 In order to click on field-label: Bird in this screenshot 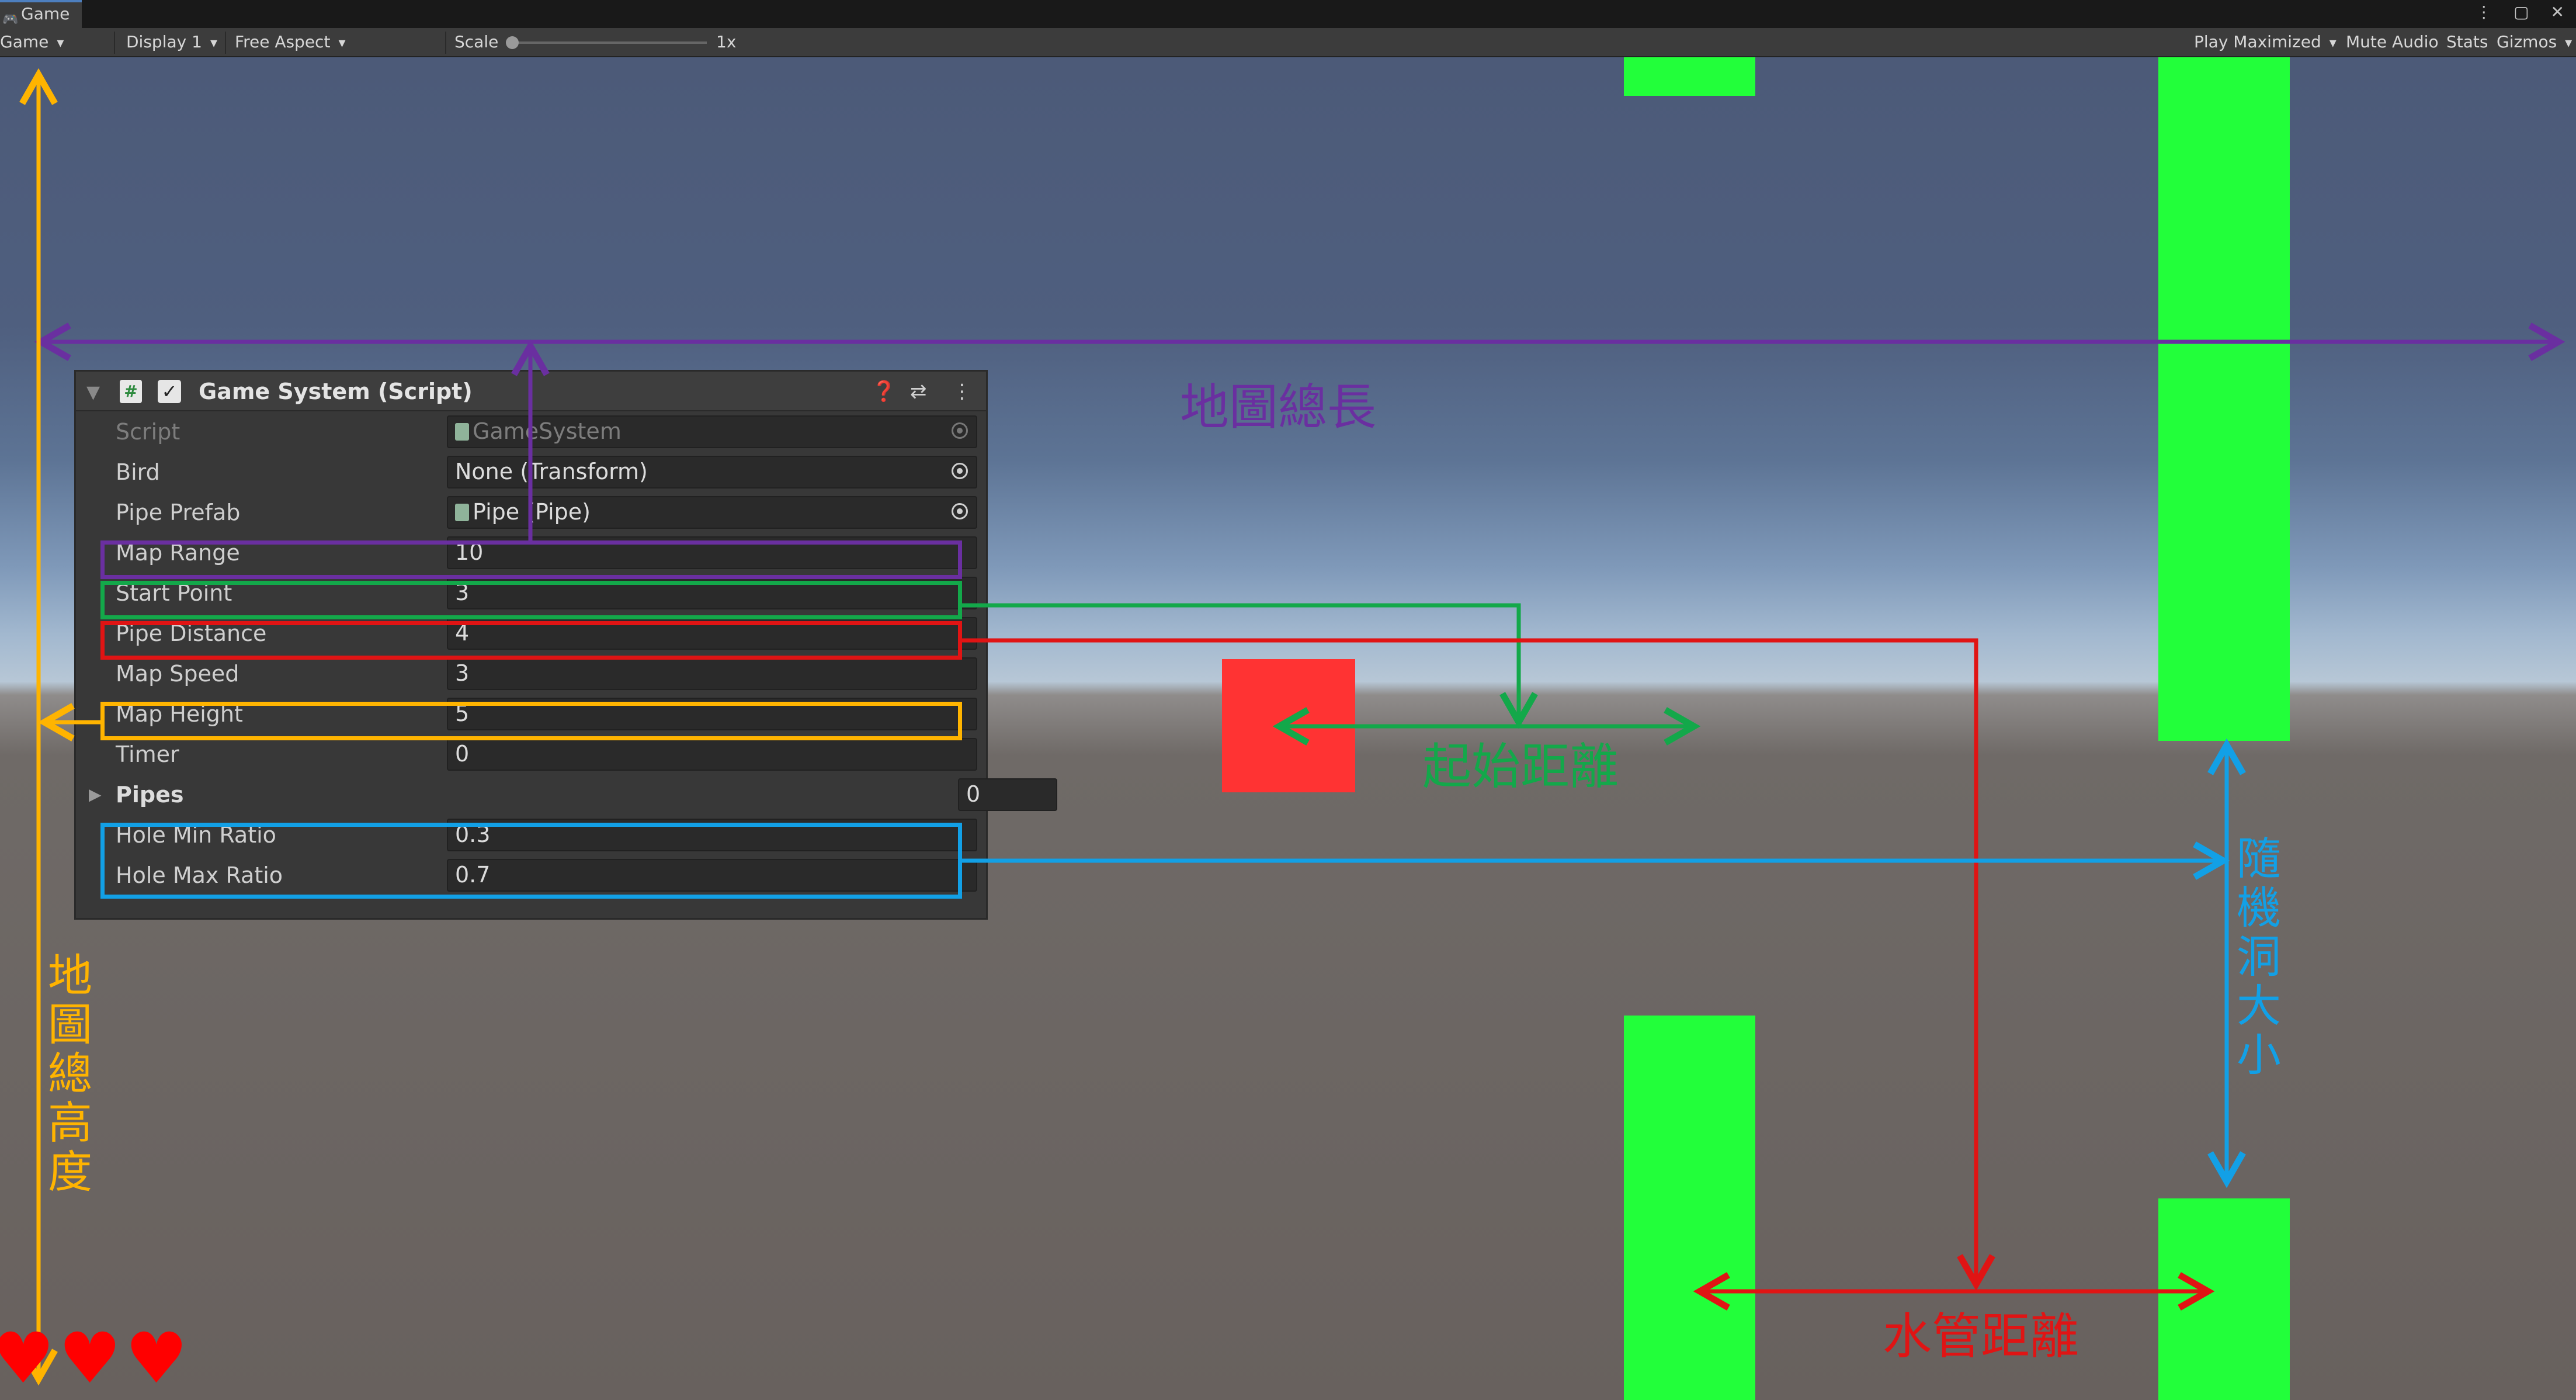, I will do `click(138, 472)`.